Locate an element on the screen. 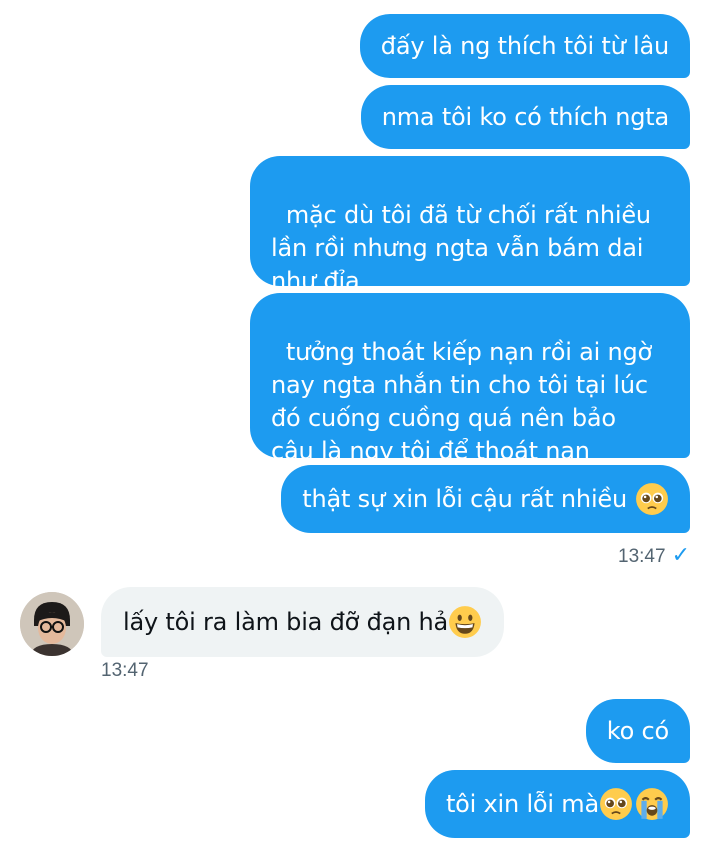 The width and height of the screenshot is (720, 843). message-bubble-outgoing: ko có is located at coordinates (637, 731).